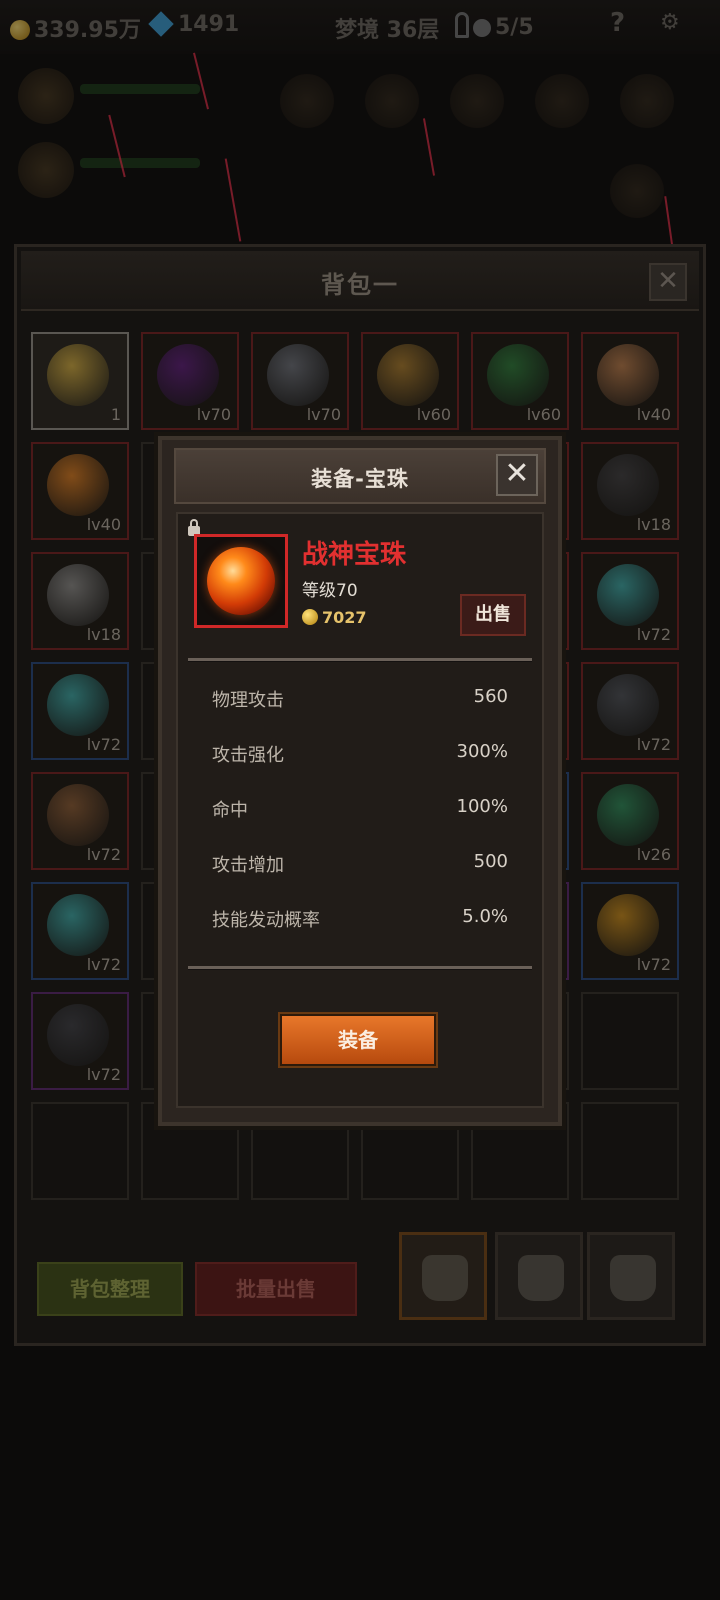 The height and width of the screenshot is (1600, 720). I want to click on gold-counter: 339.95万, so click(75, 28).